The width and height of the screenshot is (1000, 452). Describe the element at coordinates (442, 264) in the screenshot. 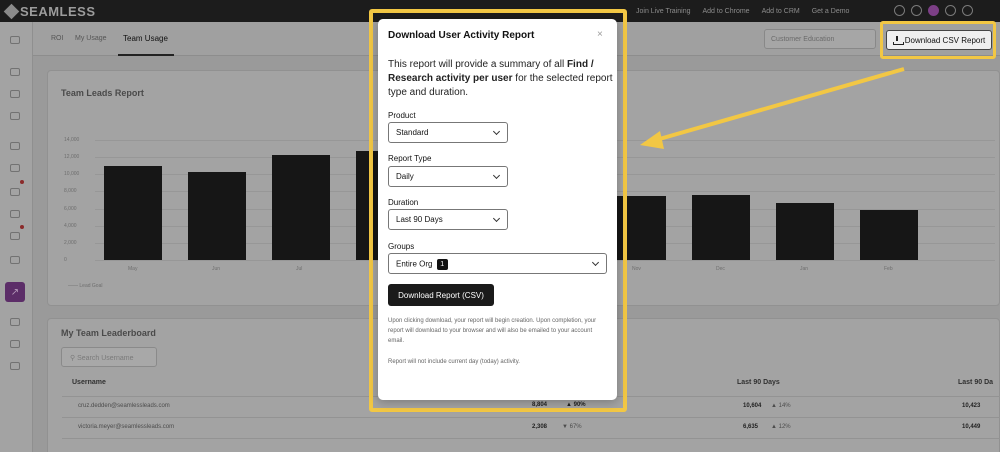

I see `groups-count-badge: 1` at that location.